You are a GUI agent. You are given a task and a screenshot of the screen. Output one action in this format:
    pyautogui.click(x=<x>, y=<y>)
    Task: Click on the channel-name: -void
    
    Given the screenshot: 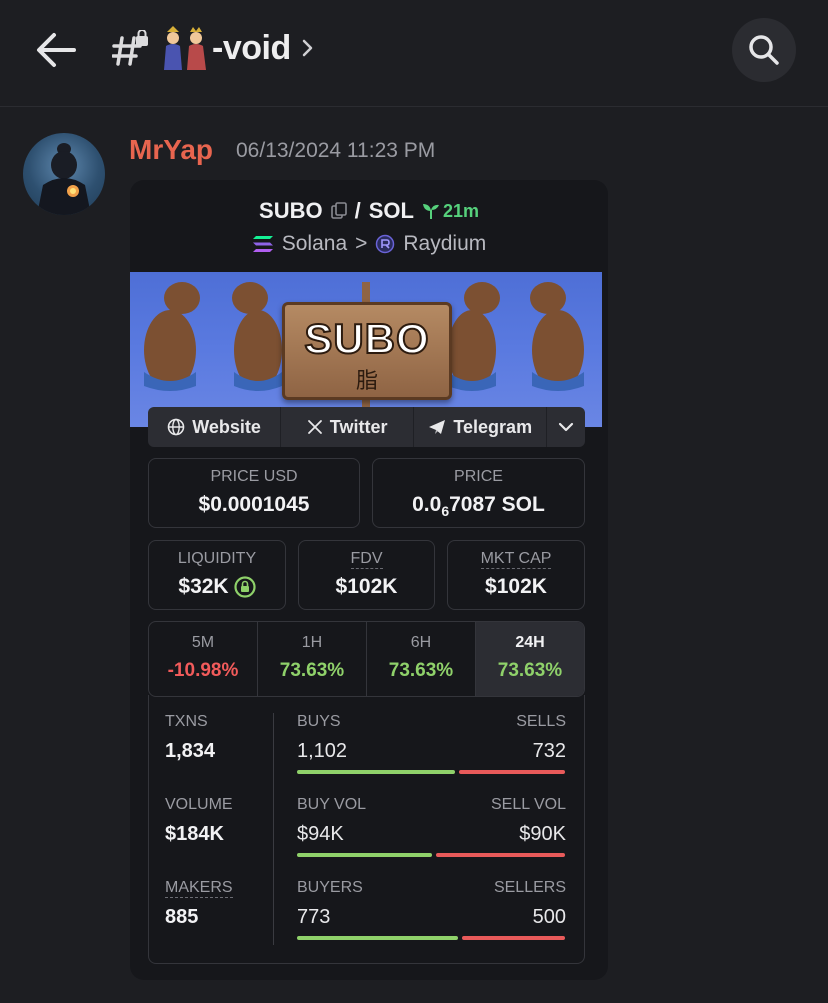 What is the action you would take?
    pyautogui.click(x=251, y=47)
    